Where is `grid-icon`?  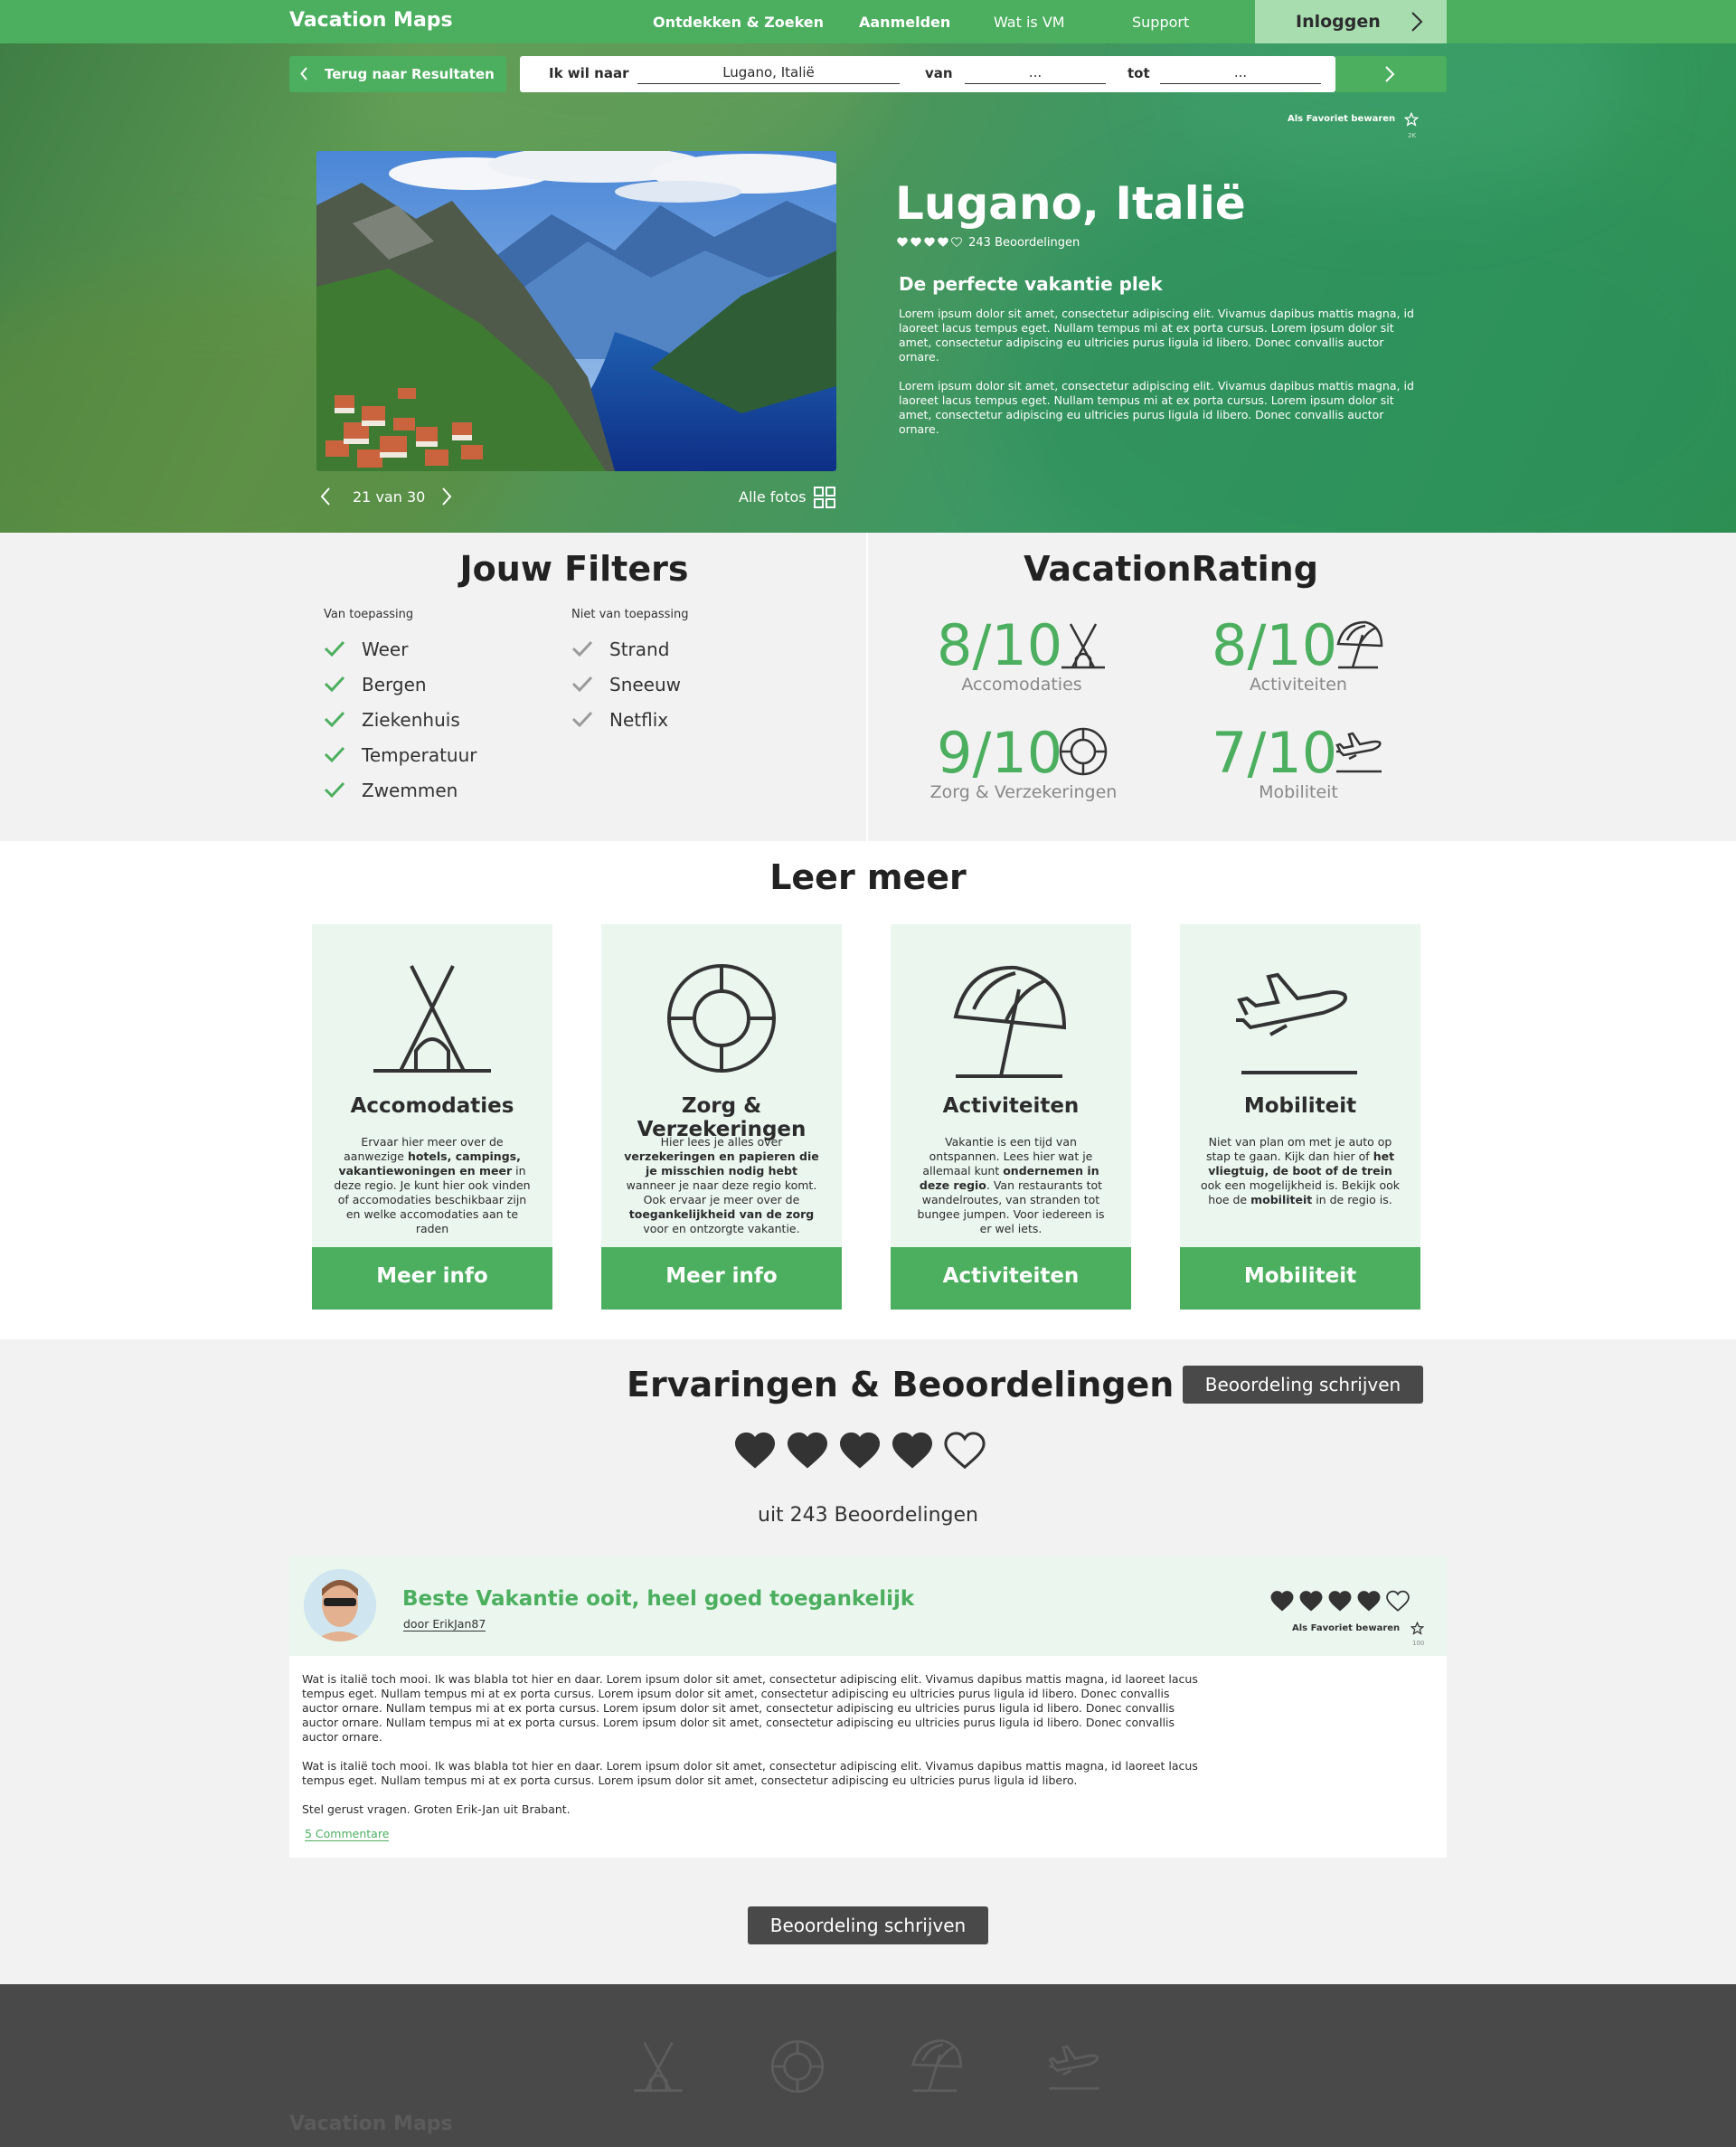 grid-icon is located at coordinates (825, 498).